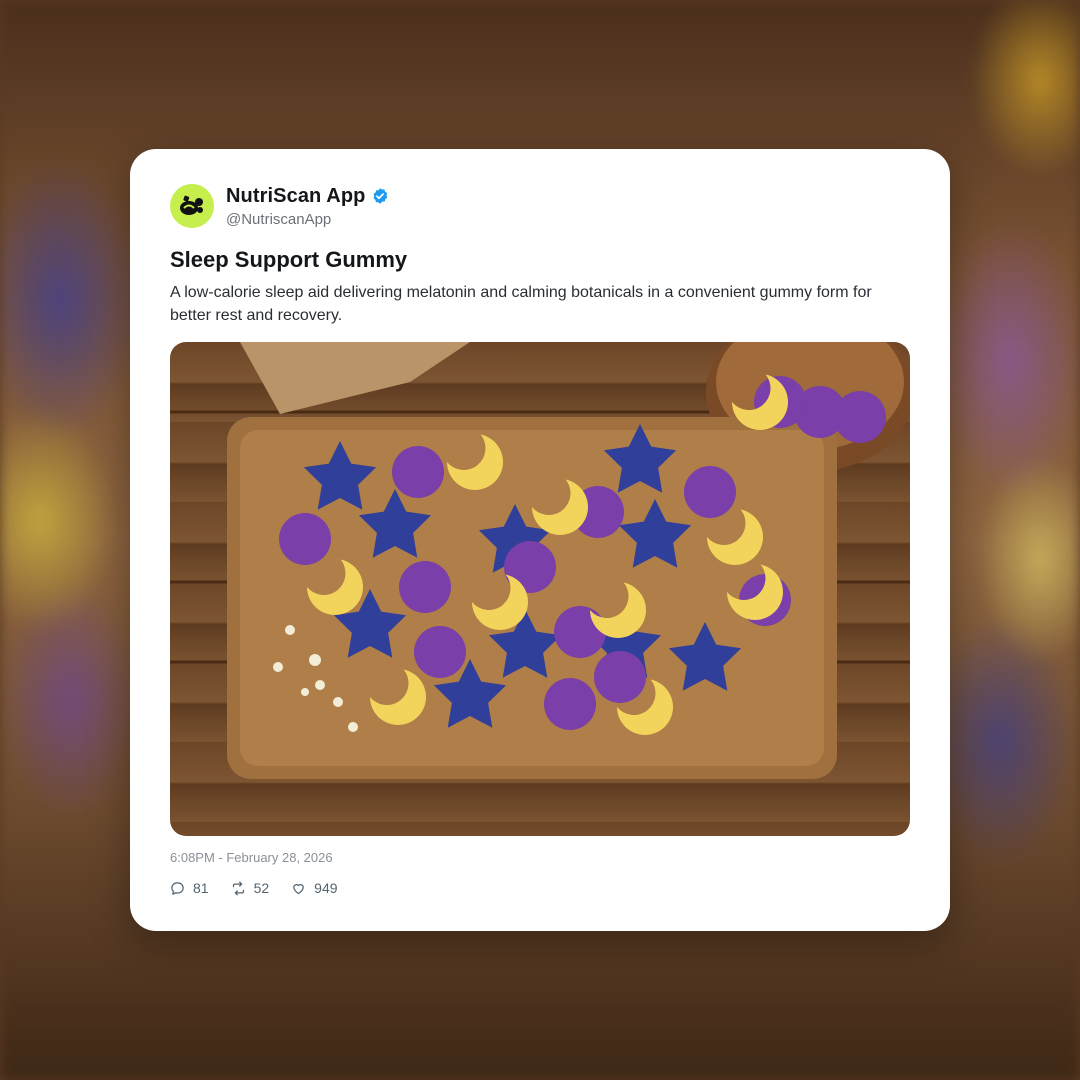 This screenshot has height=1080, width=1080. What do you see at coordinates (326, 888) in the screenshot?
I see `like-count: 949` at bounding box center [326, 888].